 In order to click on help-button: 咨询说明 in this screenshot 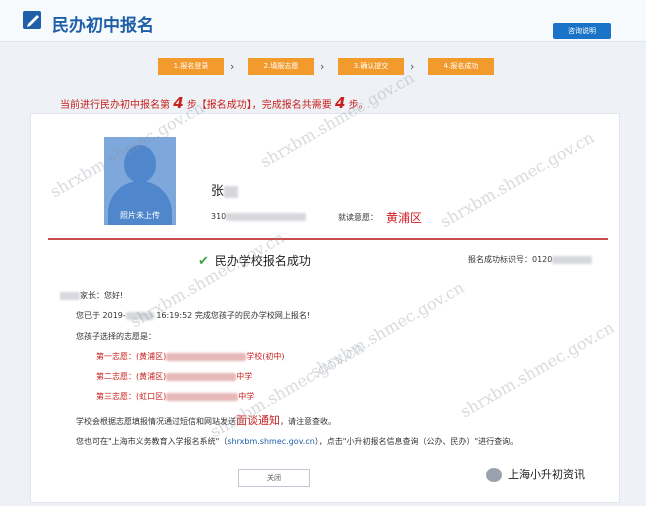, I will do `click(582, 31)`.